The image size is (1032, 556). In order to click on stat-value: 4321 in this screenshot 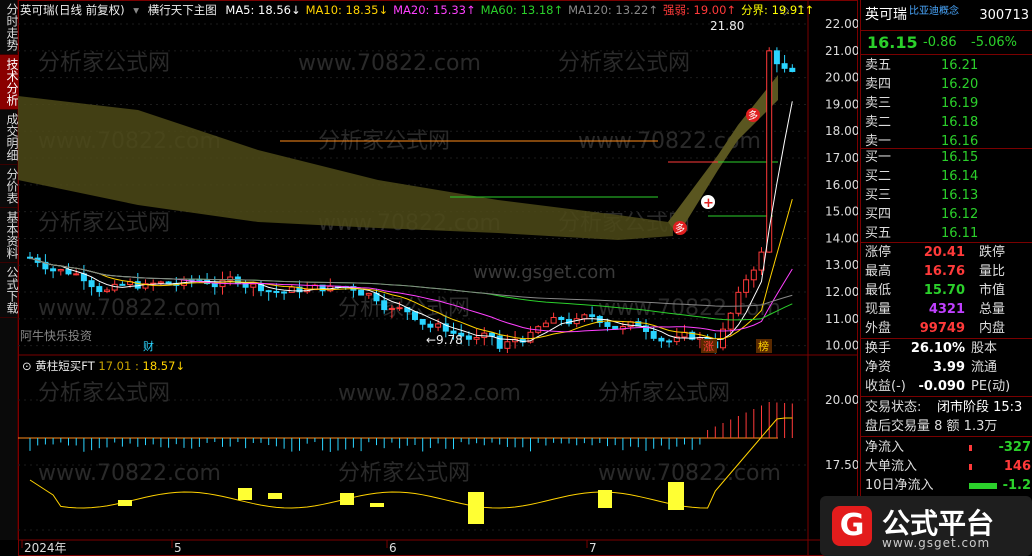, I will do `click(946, 309)`.